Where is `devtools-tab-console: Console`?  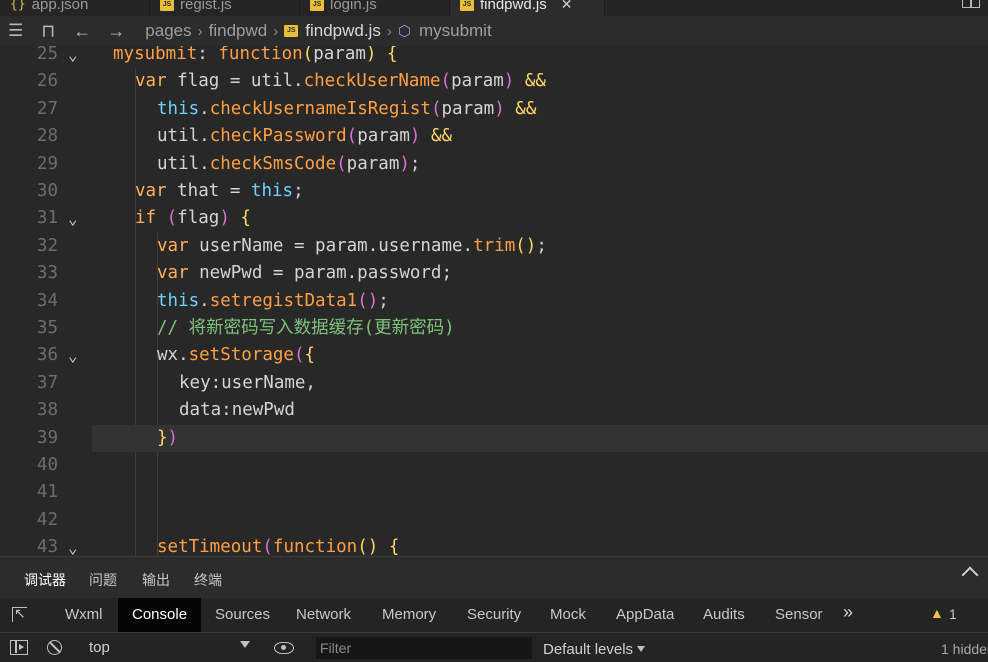 devtools-tab-console: Console is located at coordinates (160, 615).